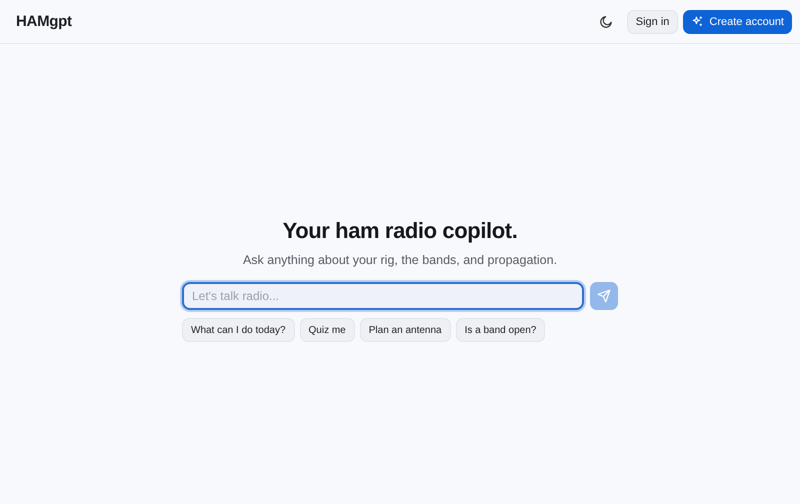 This screenshot has width=800, height=504. Describe the element at coordinates (501, 330) in the screenshot. I see `suggestion-chip: Is a band open?` at that location.